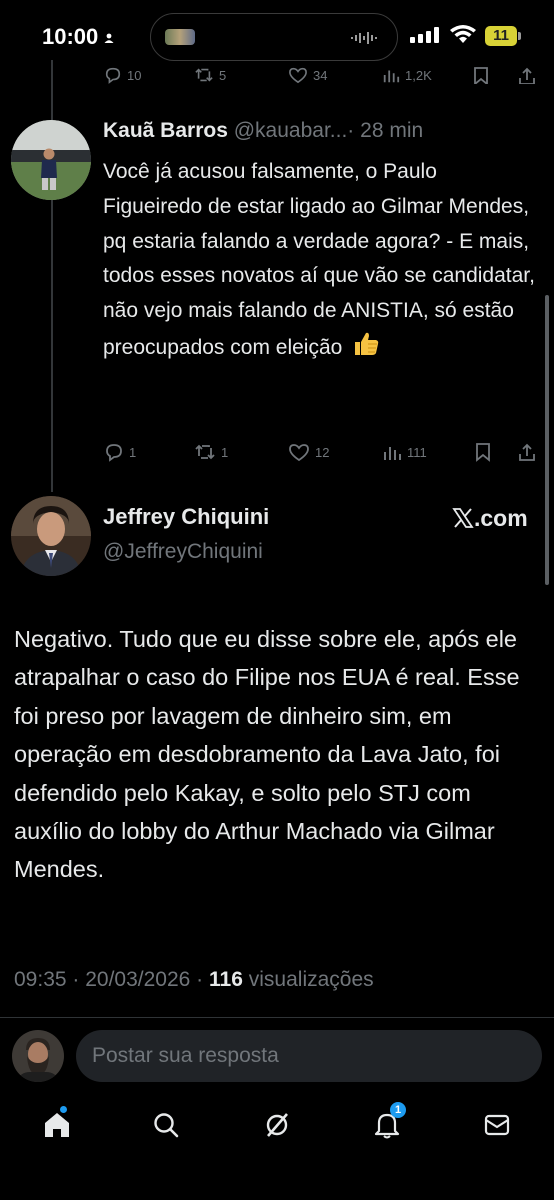  I want to click on main-author-avatar-image, so click(51, 536).